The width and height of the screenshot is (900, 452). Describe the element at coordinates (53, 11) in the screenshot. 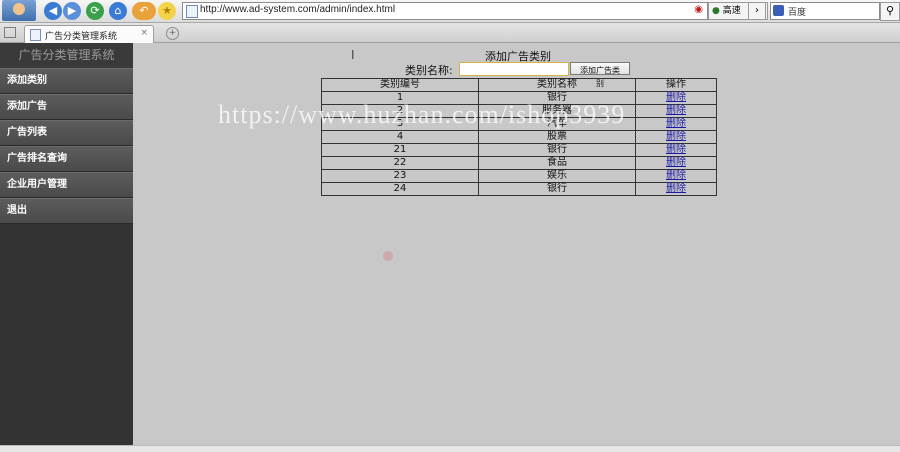

I see `back-icon: ◀` at that location.